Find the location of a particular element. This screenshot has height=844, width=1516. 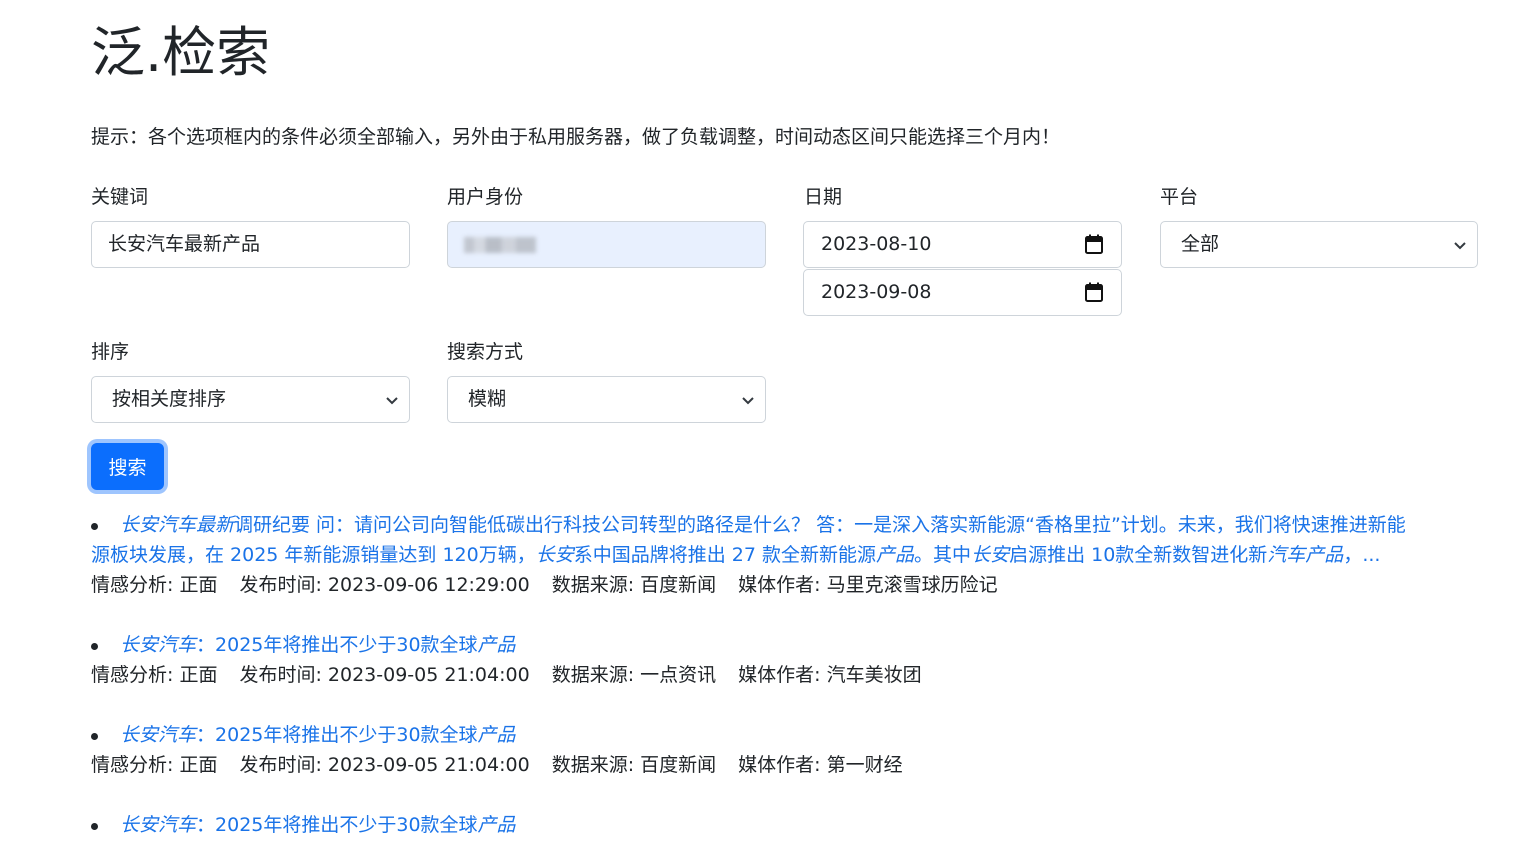

highlight-keyword: 汽车产品 is located at coordinates (1305, 555).